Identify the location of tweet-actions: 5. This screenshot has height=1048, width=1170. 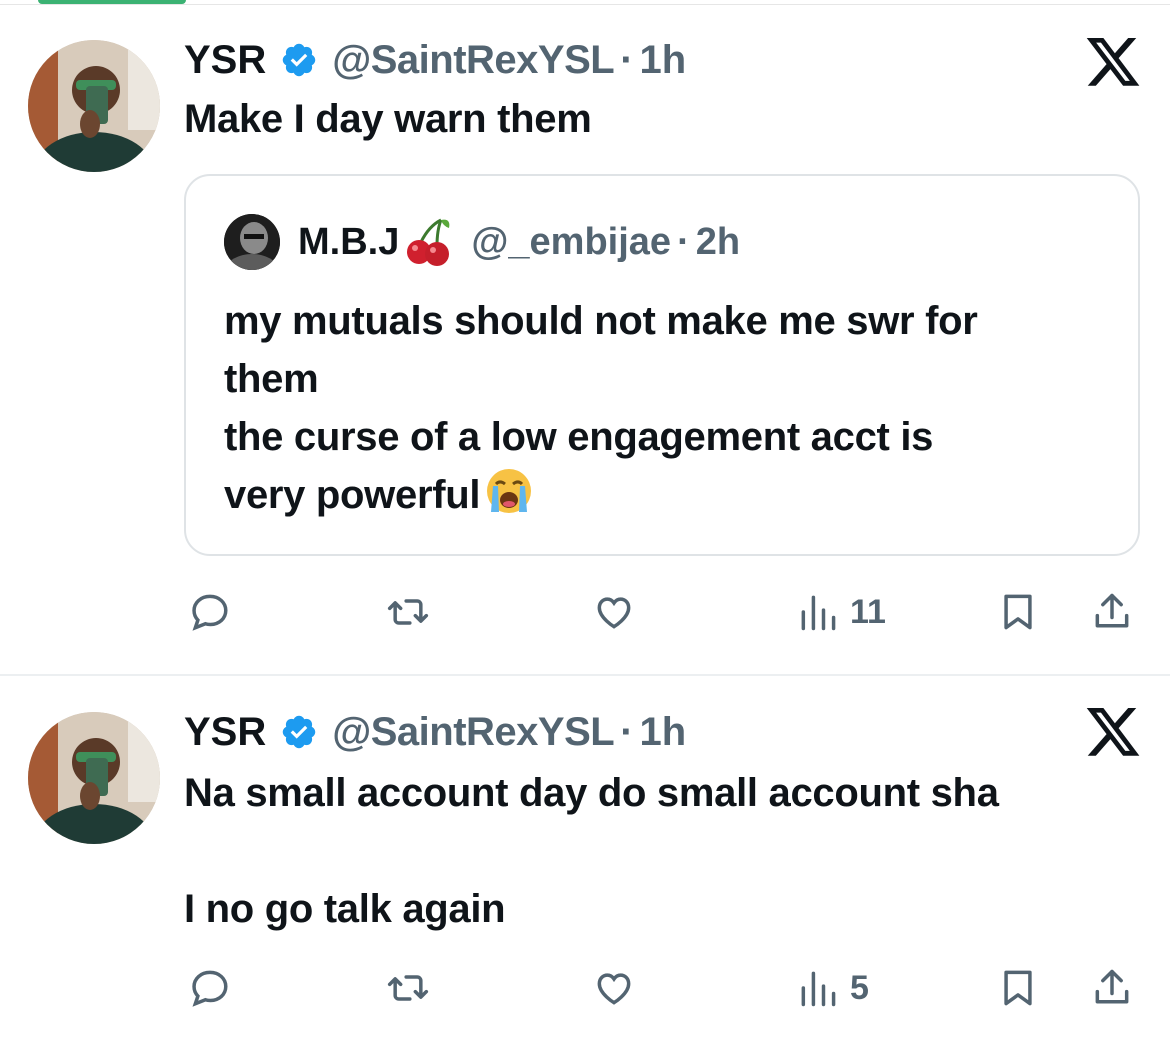
(585, 988).